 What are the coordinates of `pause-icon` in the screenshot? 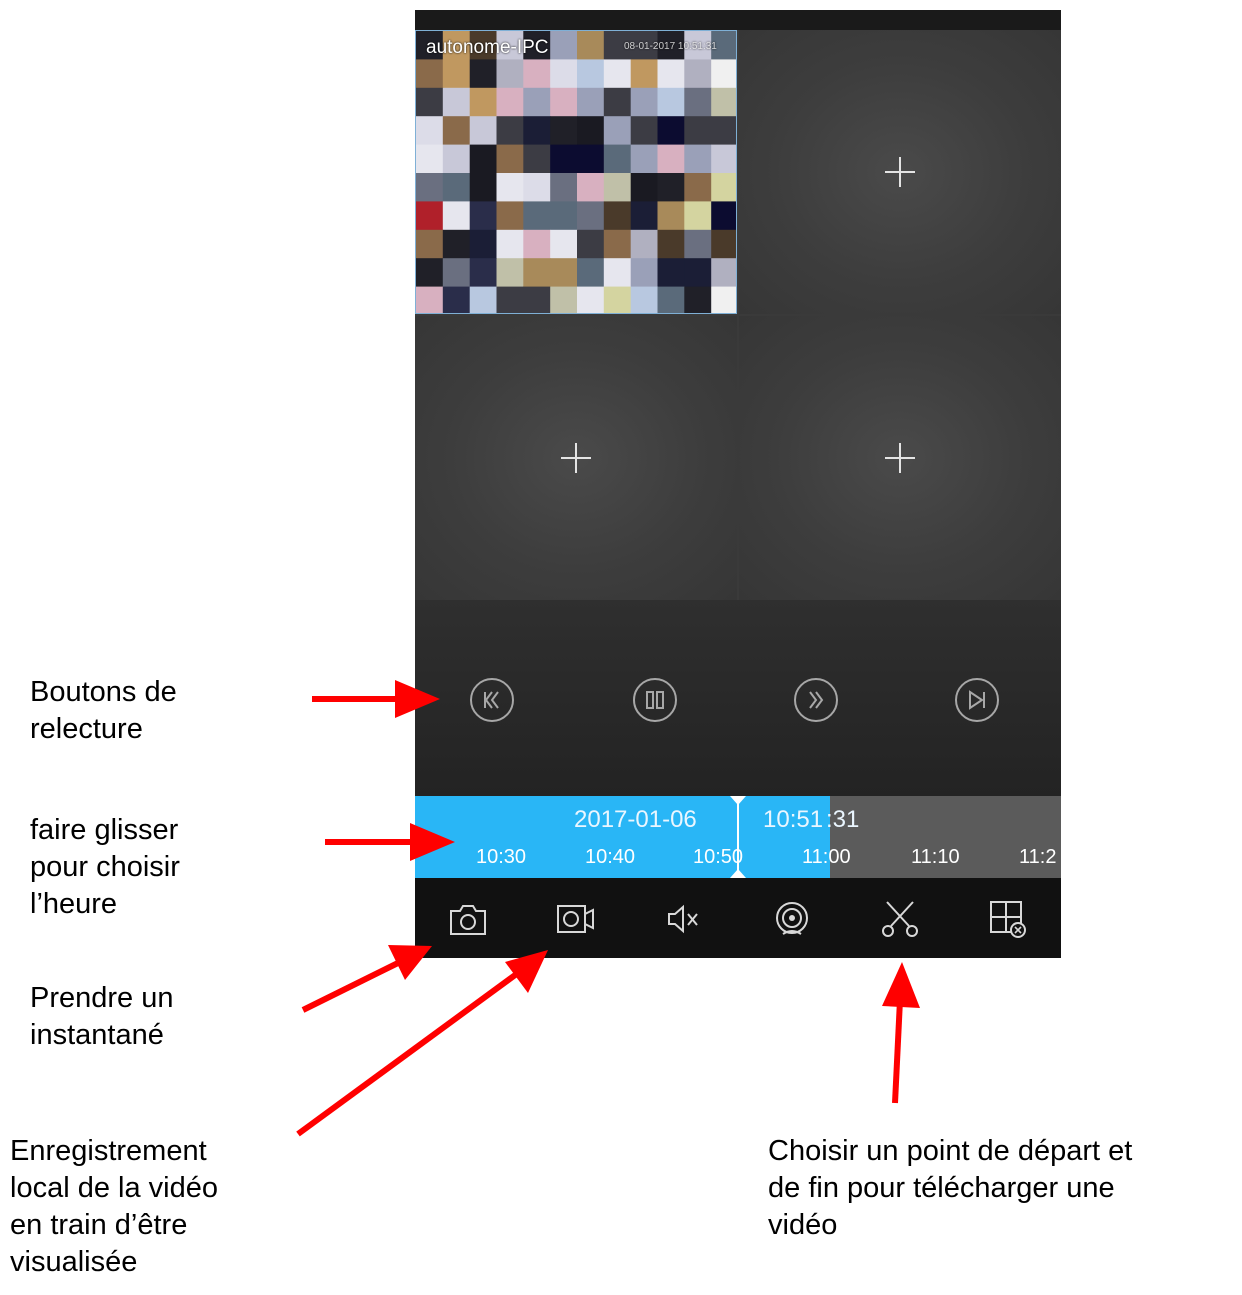 It's located at (655, 700).